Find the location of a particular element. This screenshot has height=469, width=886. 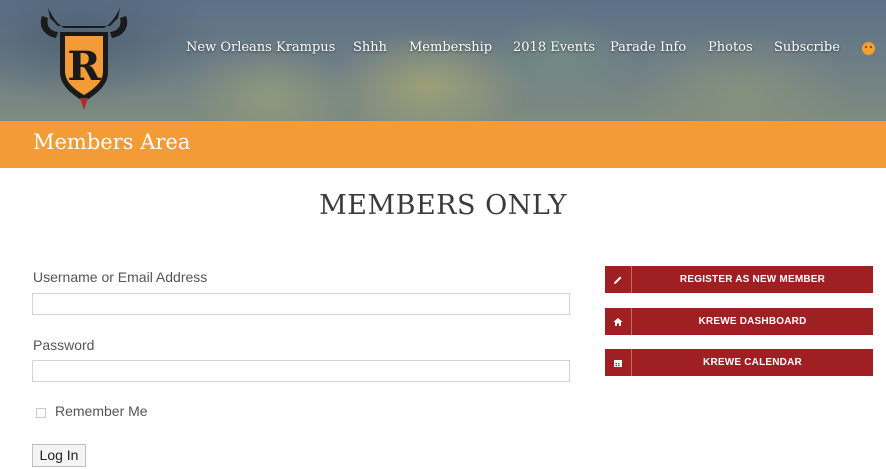

remember-me-checkbox is located at coordinates (41, 413).